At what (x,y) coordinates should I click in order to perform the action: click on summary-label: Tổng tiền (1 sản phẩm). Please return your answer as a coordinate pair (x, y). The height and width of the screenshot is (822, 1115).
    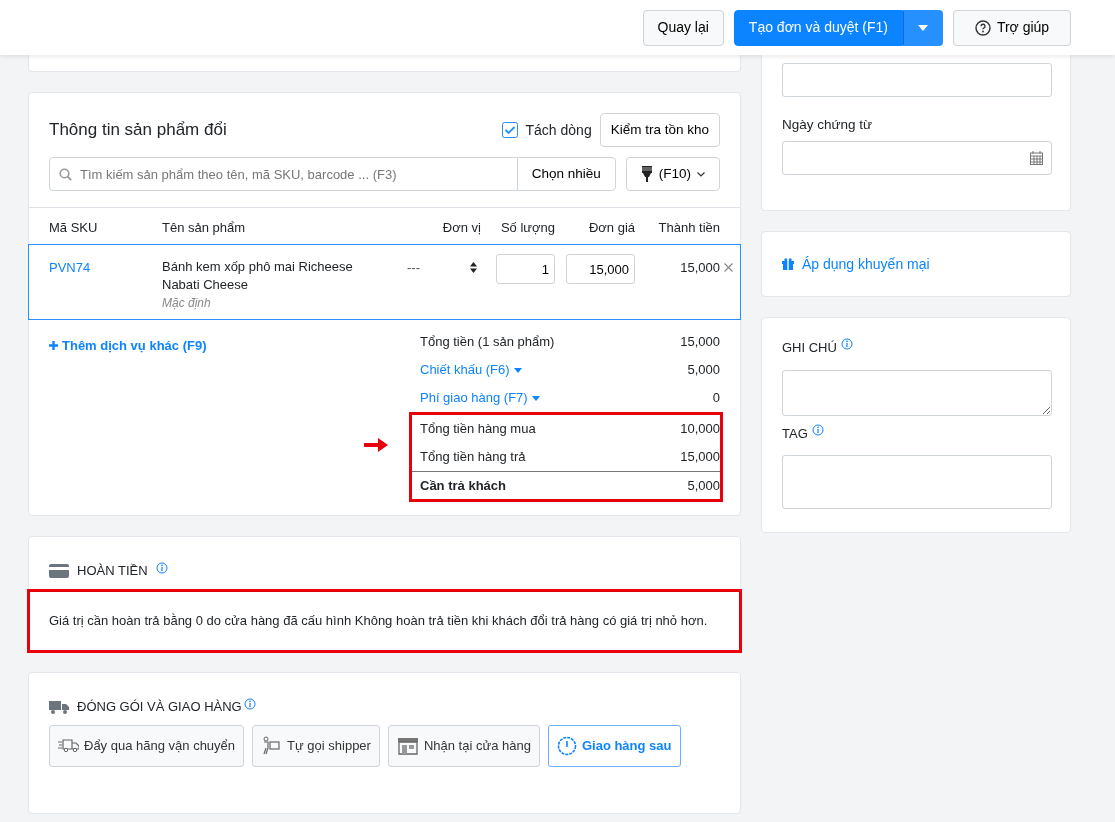
    Looking at the image, I should click on (487, 342).